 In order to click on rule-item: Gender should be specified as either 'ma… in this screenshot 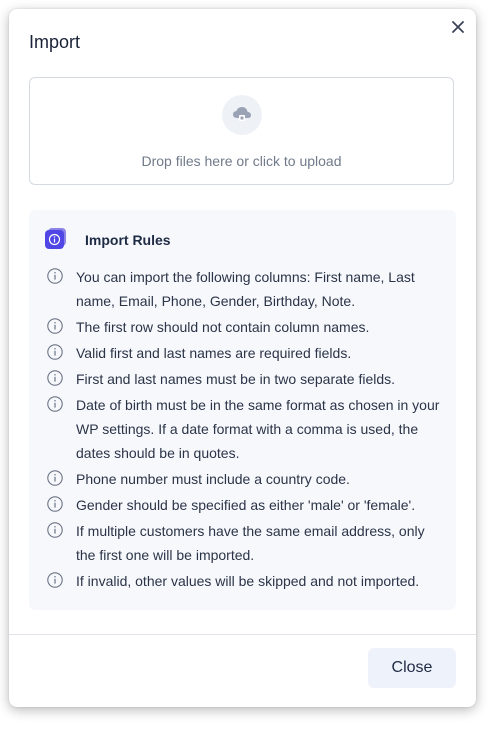, I will do `click(245, 505)`.